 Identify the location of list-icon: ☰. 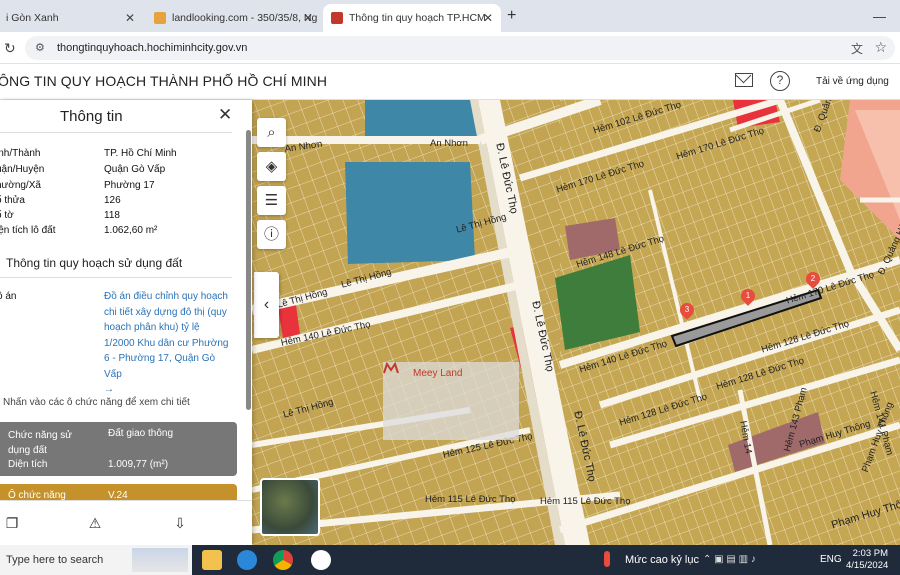
(271, 200).